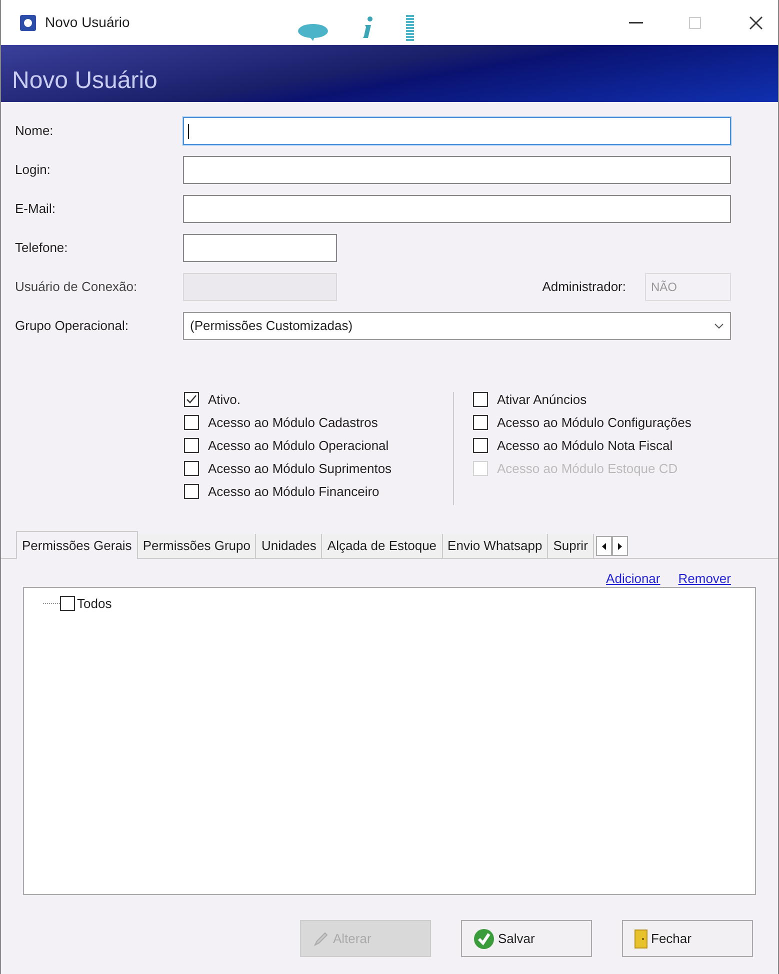 The width and height of the screenshot is (779, 974). I want to click on field-label: Telefone:, so click(42, 248).